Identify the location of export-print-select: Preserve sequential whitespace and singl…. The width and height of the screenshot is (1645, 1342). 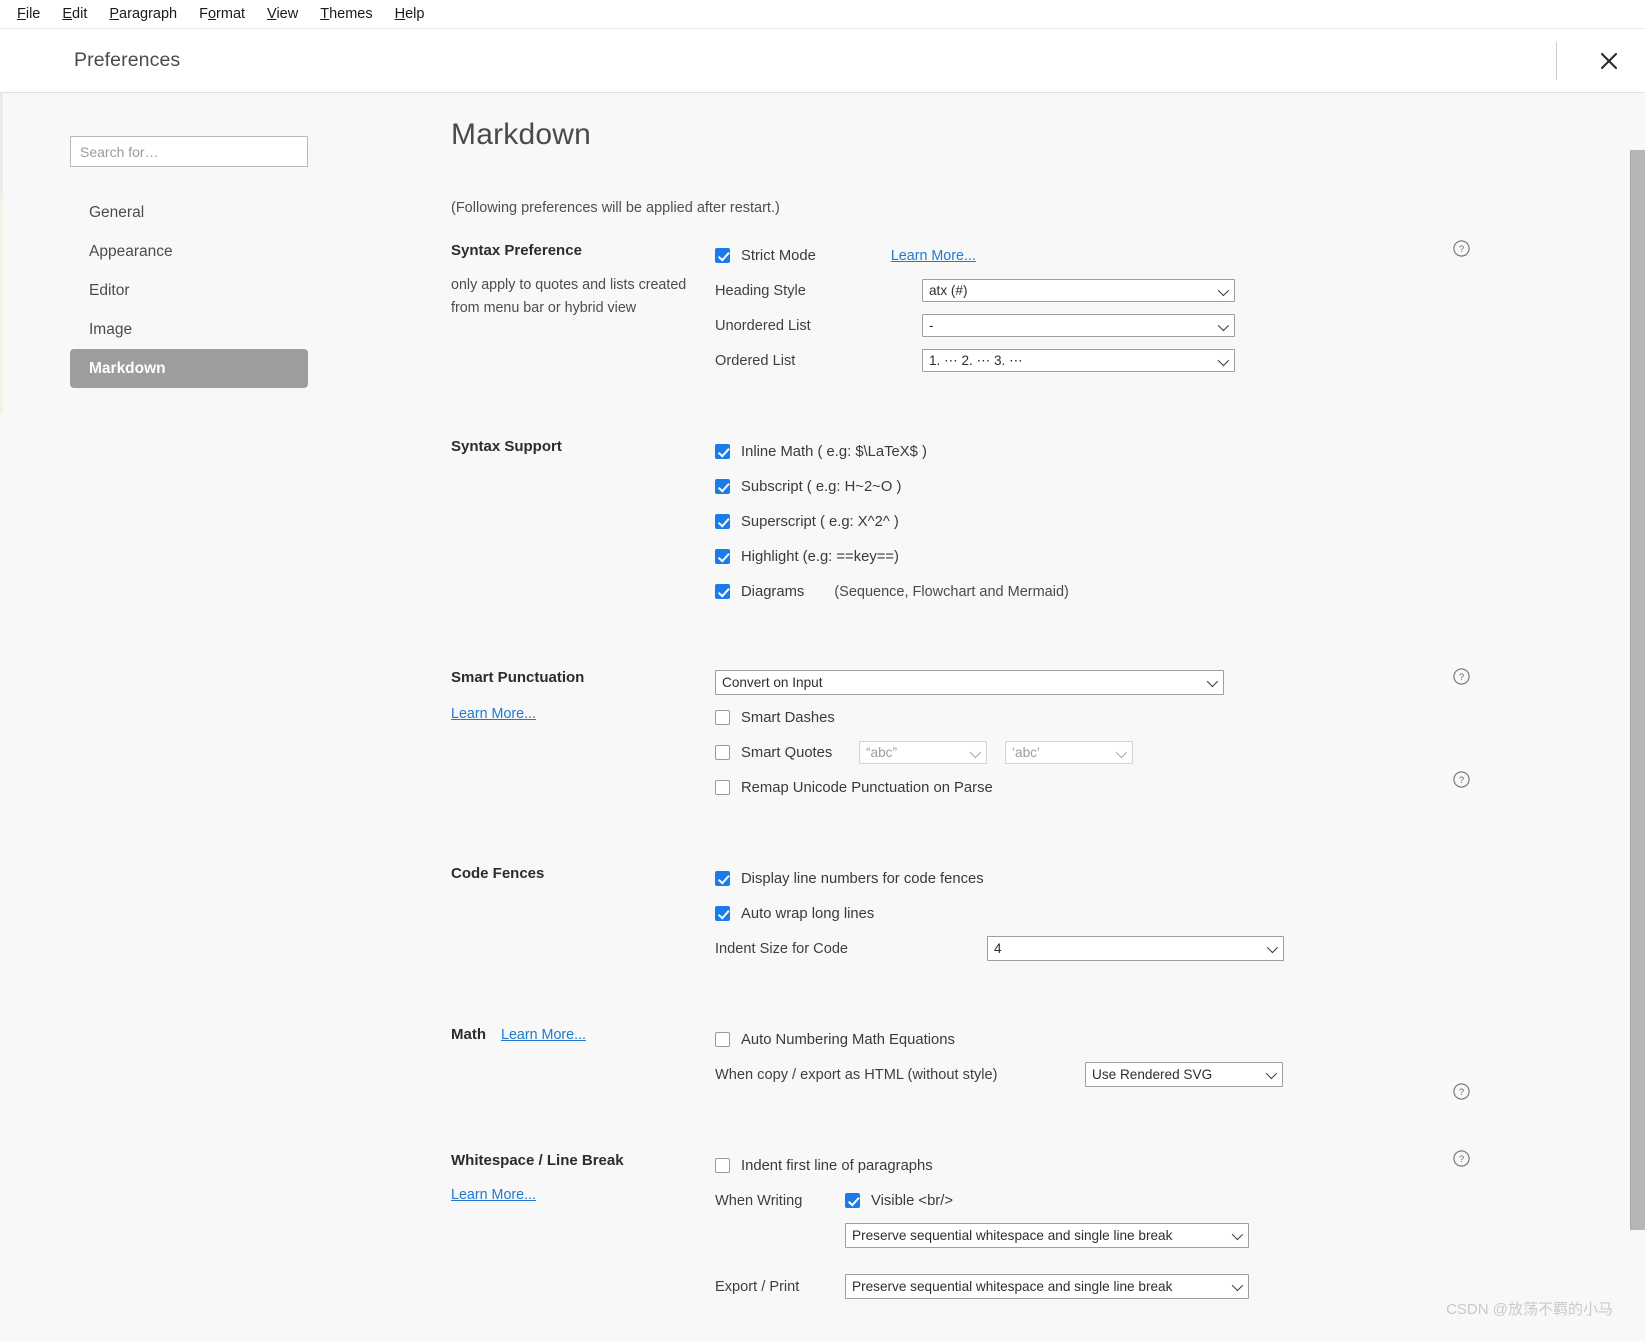
(1047, 1286).